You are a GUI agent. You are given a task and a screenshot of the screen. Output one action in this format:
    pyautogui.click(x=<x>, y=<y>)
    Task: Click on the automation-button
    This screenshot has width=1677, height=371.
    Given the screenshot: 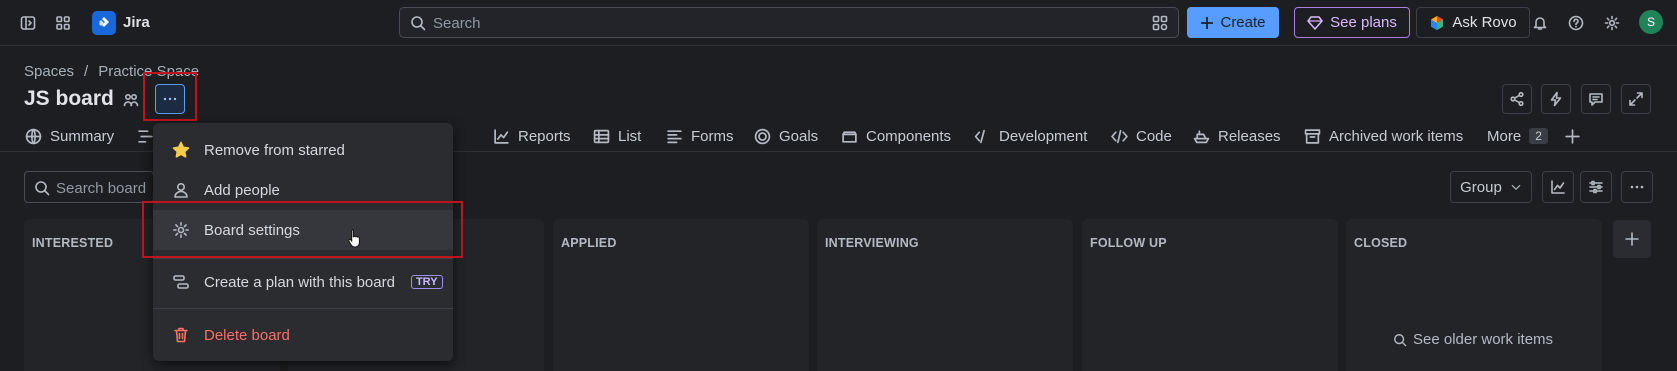 What is the action you would take?
    pyautogui.click(x=1556, y=99)
    